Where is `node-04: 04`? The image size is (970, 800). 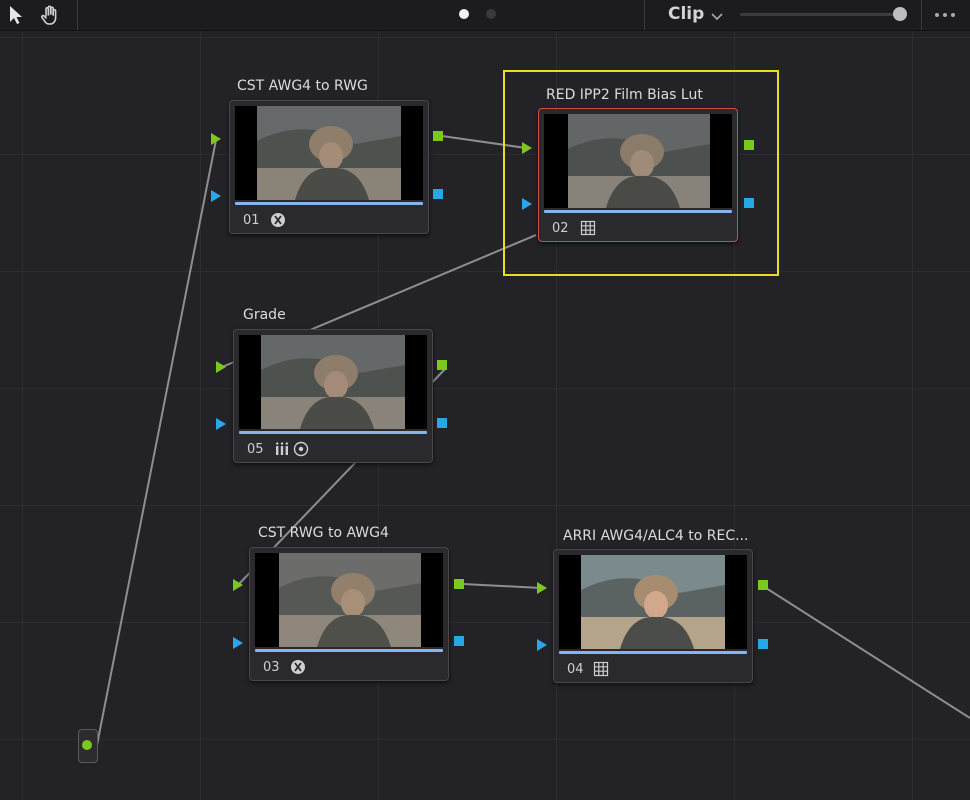 node-04: 04 is located at coordinates (653, 616).